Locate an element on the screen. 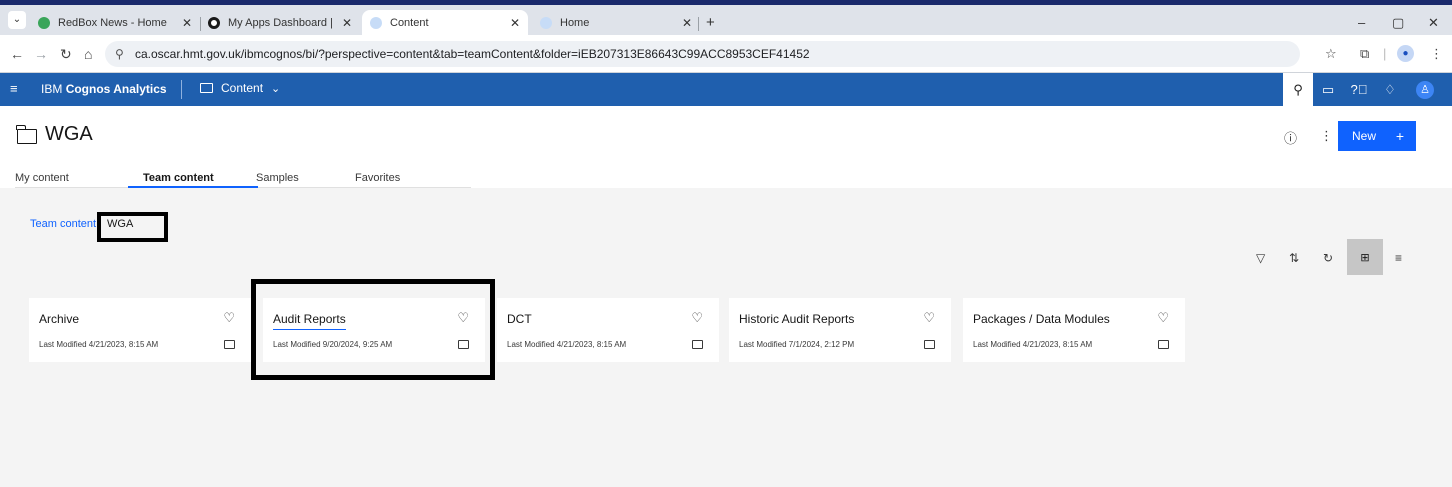  grid-view-icon: ⊞ is located at coordinates (1365, 257).